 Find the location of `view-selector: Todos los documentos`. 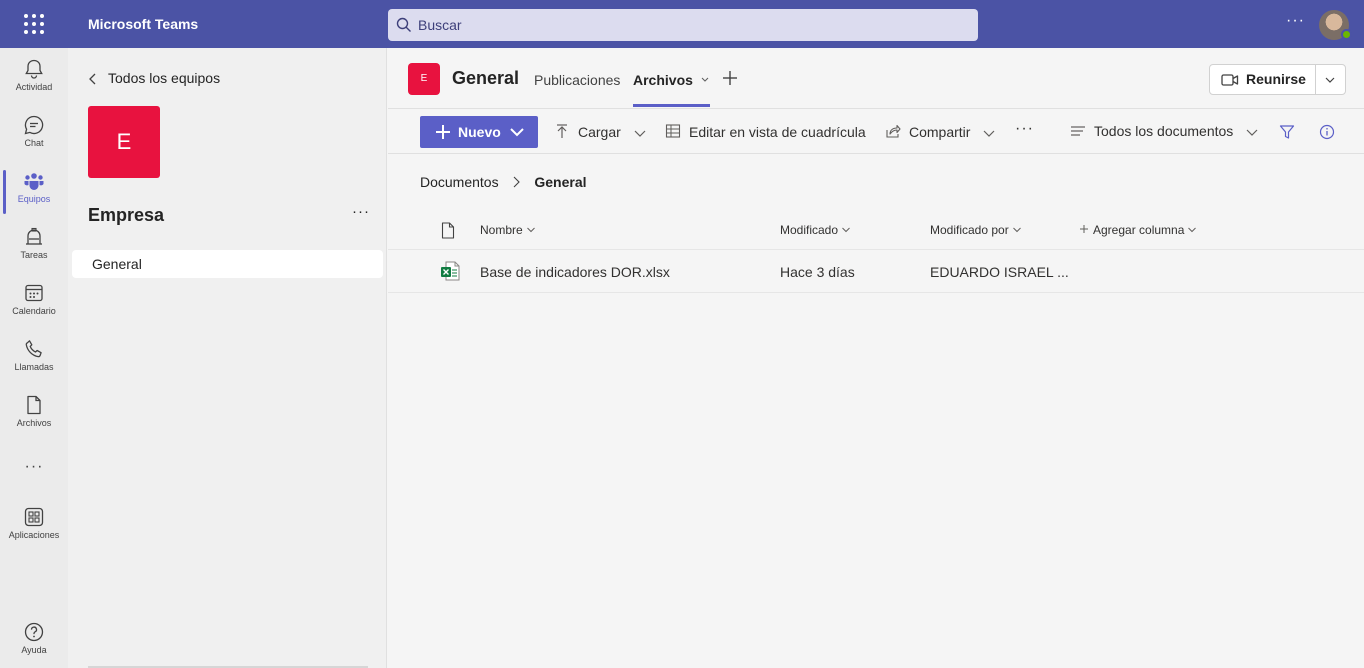

view-selector: Todos los documentos is located at coordinates (1164, 131).